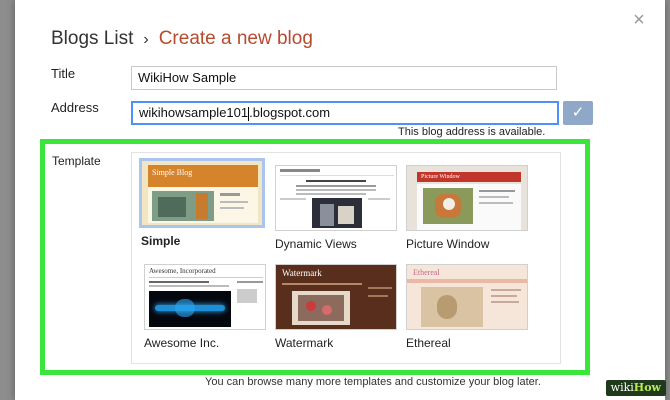 The image size is (670, 400). Describe the element at coordinates (304, 343) in the screenshot. I see `template-name: Watermark` at that location.